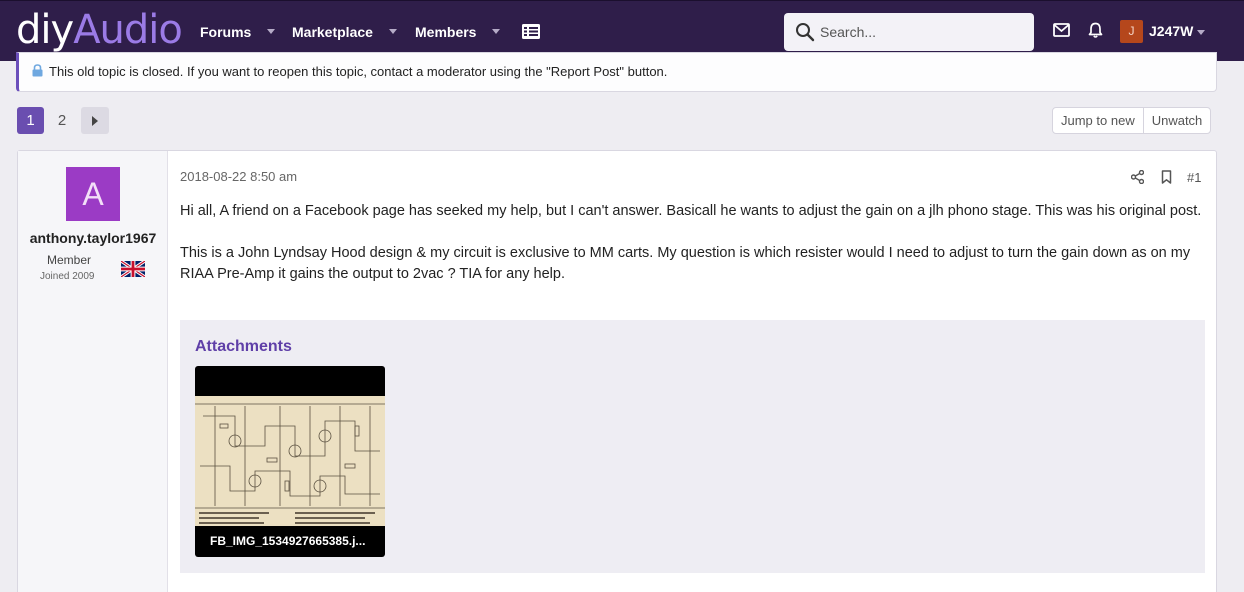 This screenshot has width=1244, height=592. Describe the element at coordinates (805, 32) in the screenshot. I see `search-icon` at that location.